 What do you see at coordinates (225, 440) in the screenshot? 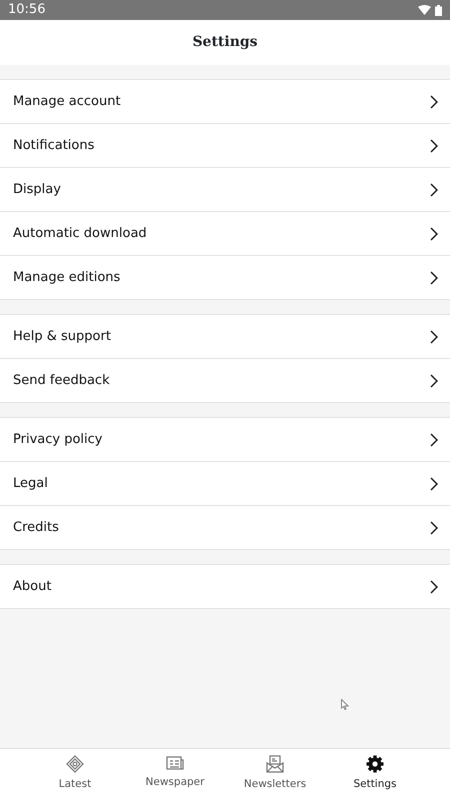
I see `settings-row: Privacy policy` at bounding box center [225, 440].